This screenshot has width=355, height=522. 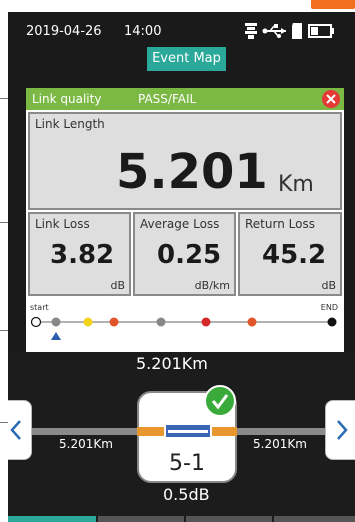 What do you see at coordinates (280, 224) in the screenshot?
I see `return-loss-label: Return Loss` at bounding box center [280, 224].